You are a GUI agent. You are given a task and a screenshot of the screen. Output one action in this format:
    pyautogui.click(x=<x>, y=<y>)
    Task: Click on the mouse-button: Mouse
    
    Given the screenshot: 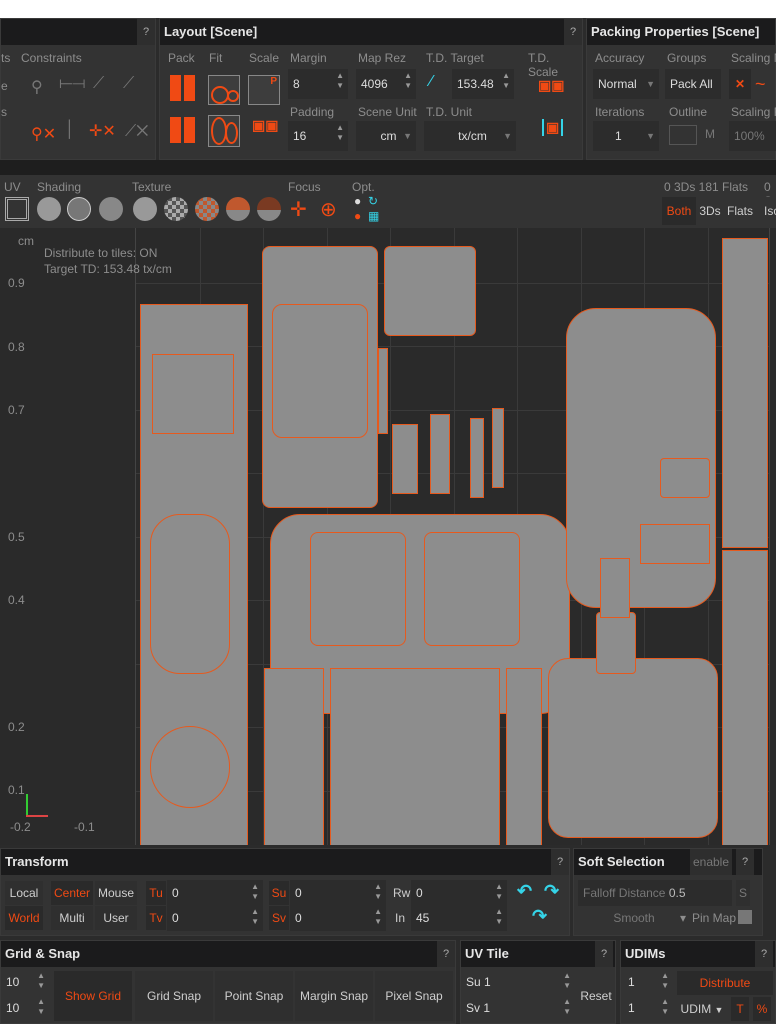 What is the action you would take?
    pyautogui.click(x=116, y=893)
    